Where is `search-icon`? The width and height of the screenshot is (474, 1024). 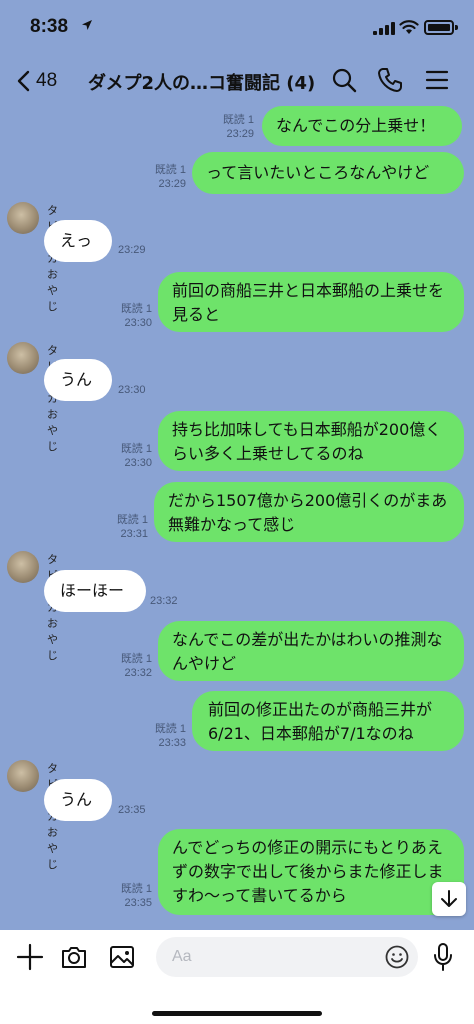
search-icon is located at coordinates (344, 80).